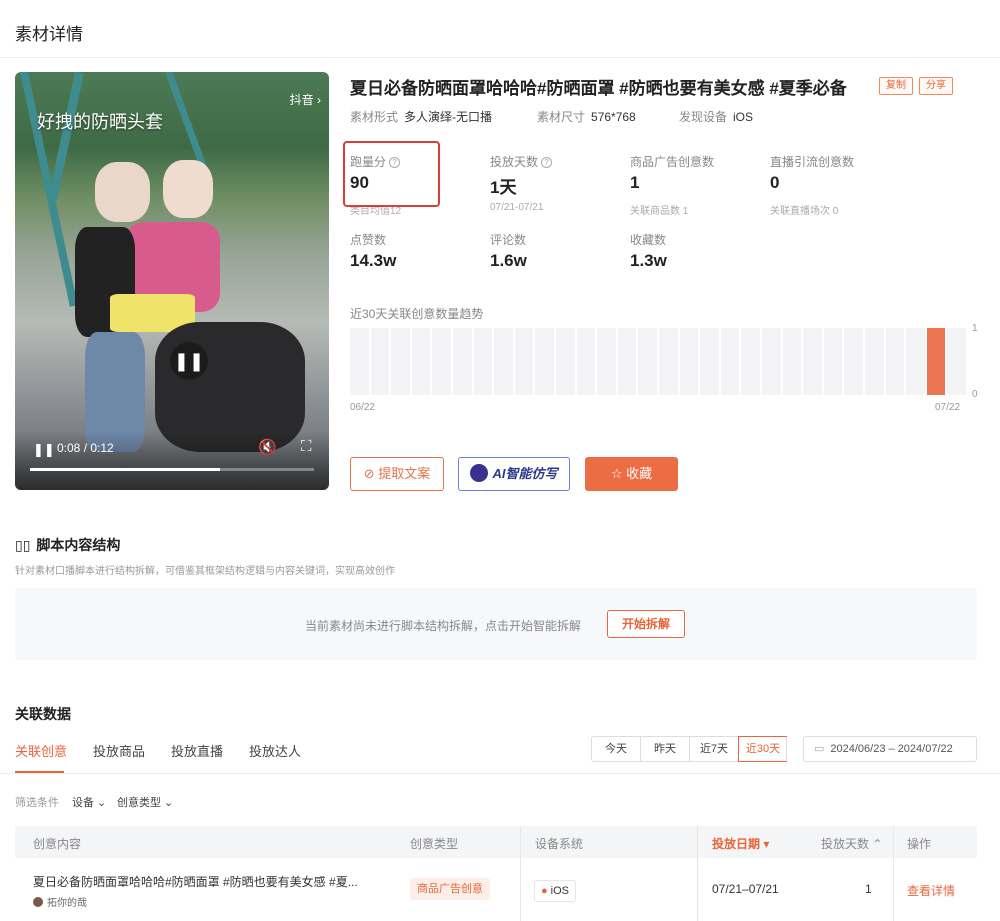  Describe the element at coordinates (60, 901) in the screenshot. I see `row-author: 拓你的哉` at that location.